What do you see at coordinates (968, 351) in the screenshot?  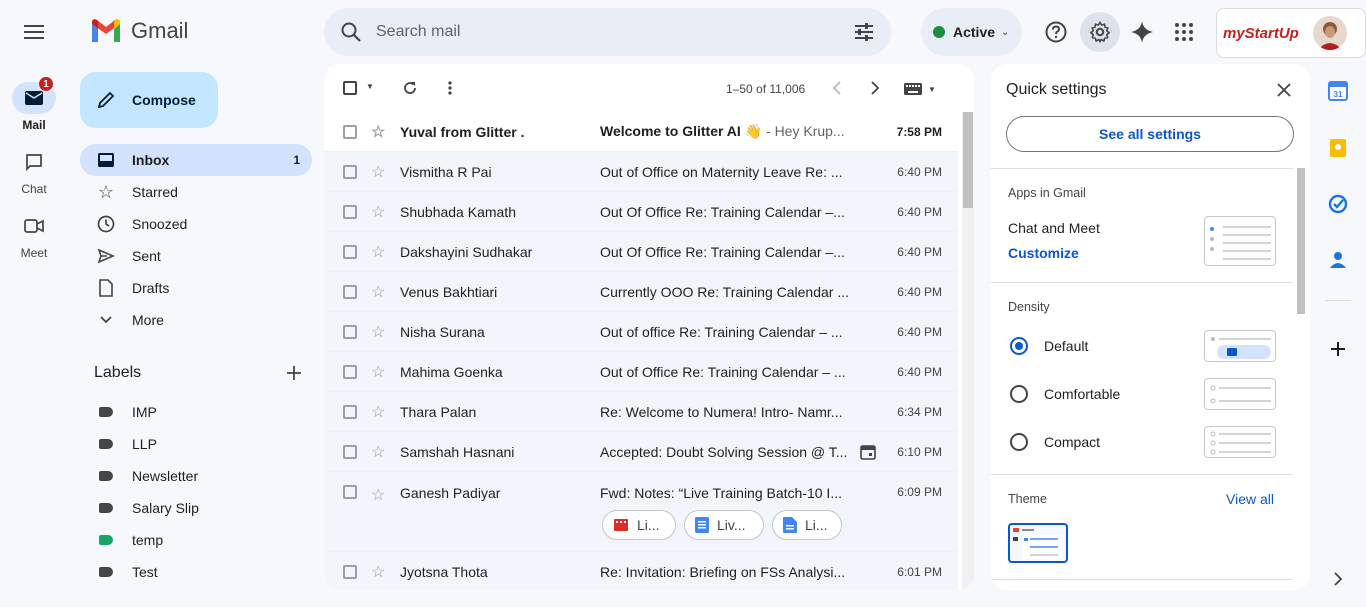 I see `list-scrollbar` at bounding box center [968, 351].